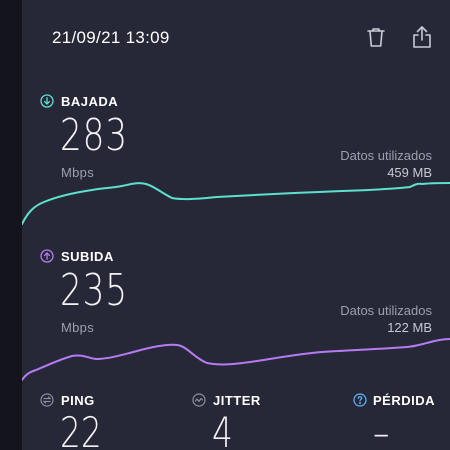 Image resolution: width=450 pixels, height=450 pixels. I want to click on download-speed-line, so click(236, 203).